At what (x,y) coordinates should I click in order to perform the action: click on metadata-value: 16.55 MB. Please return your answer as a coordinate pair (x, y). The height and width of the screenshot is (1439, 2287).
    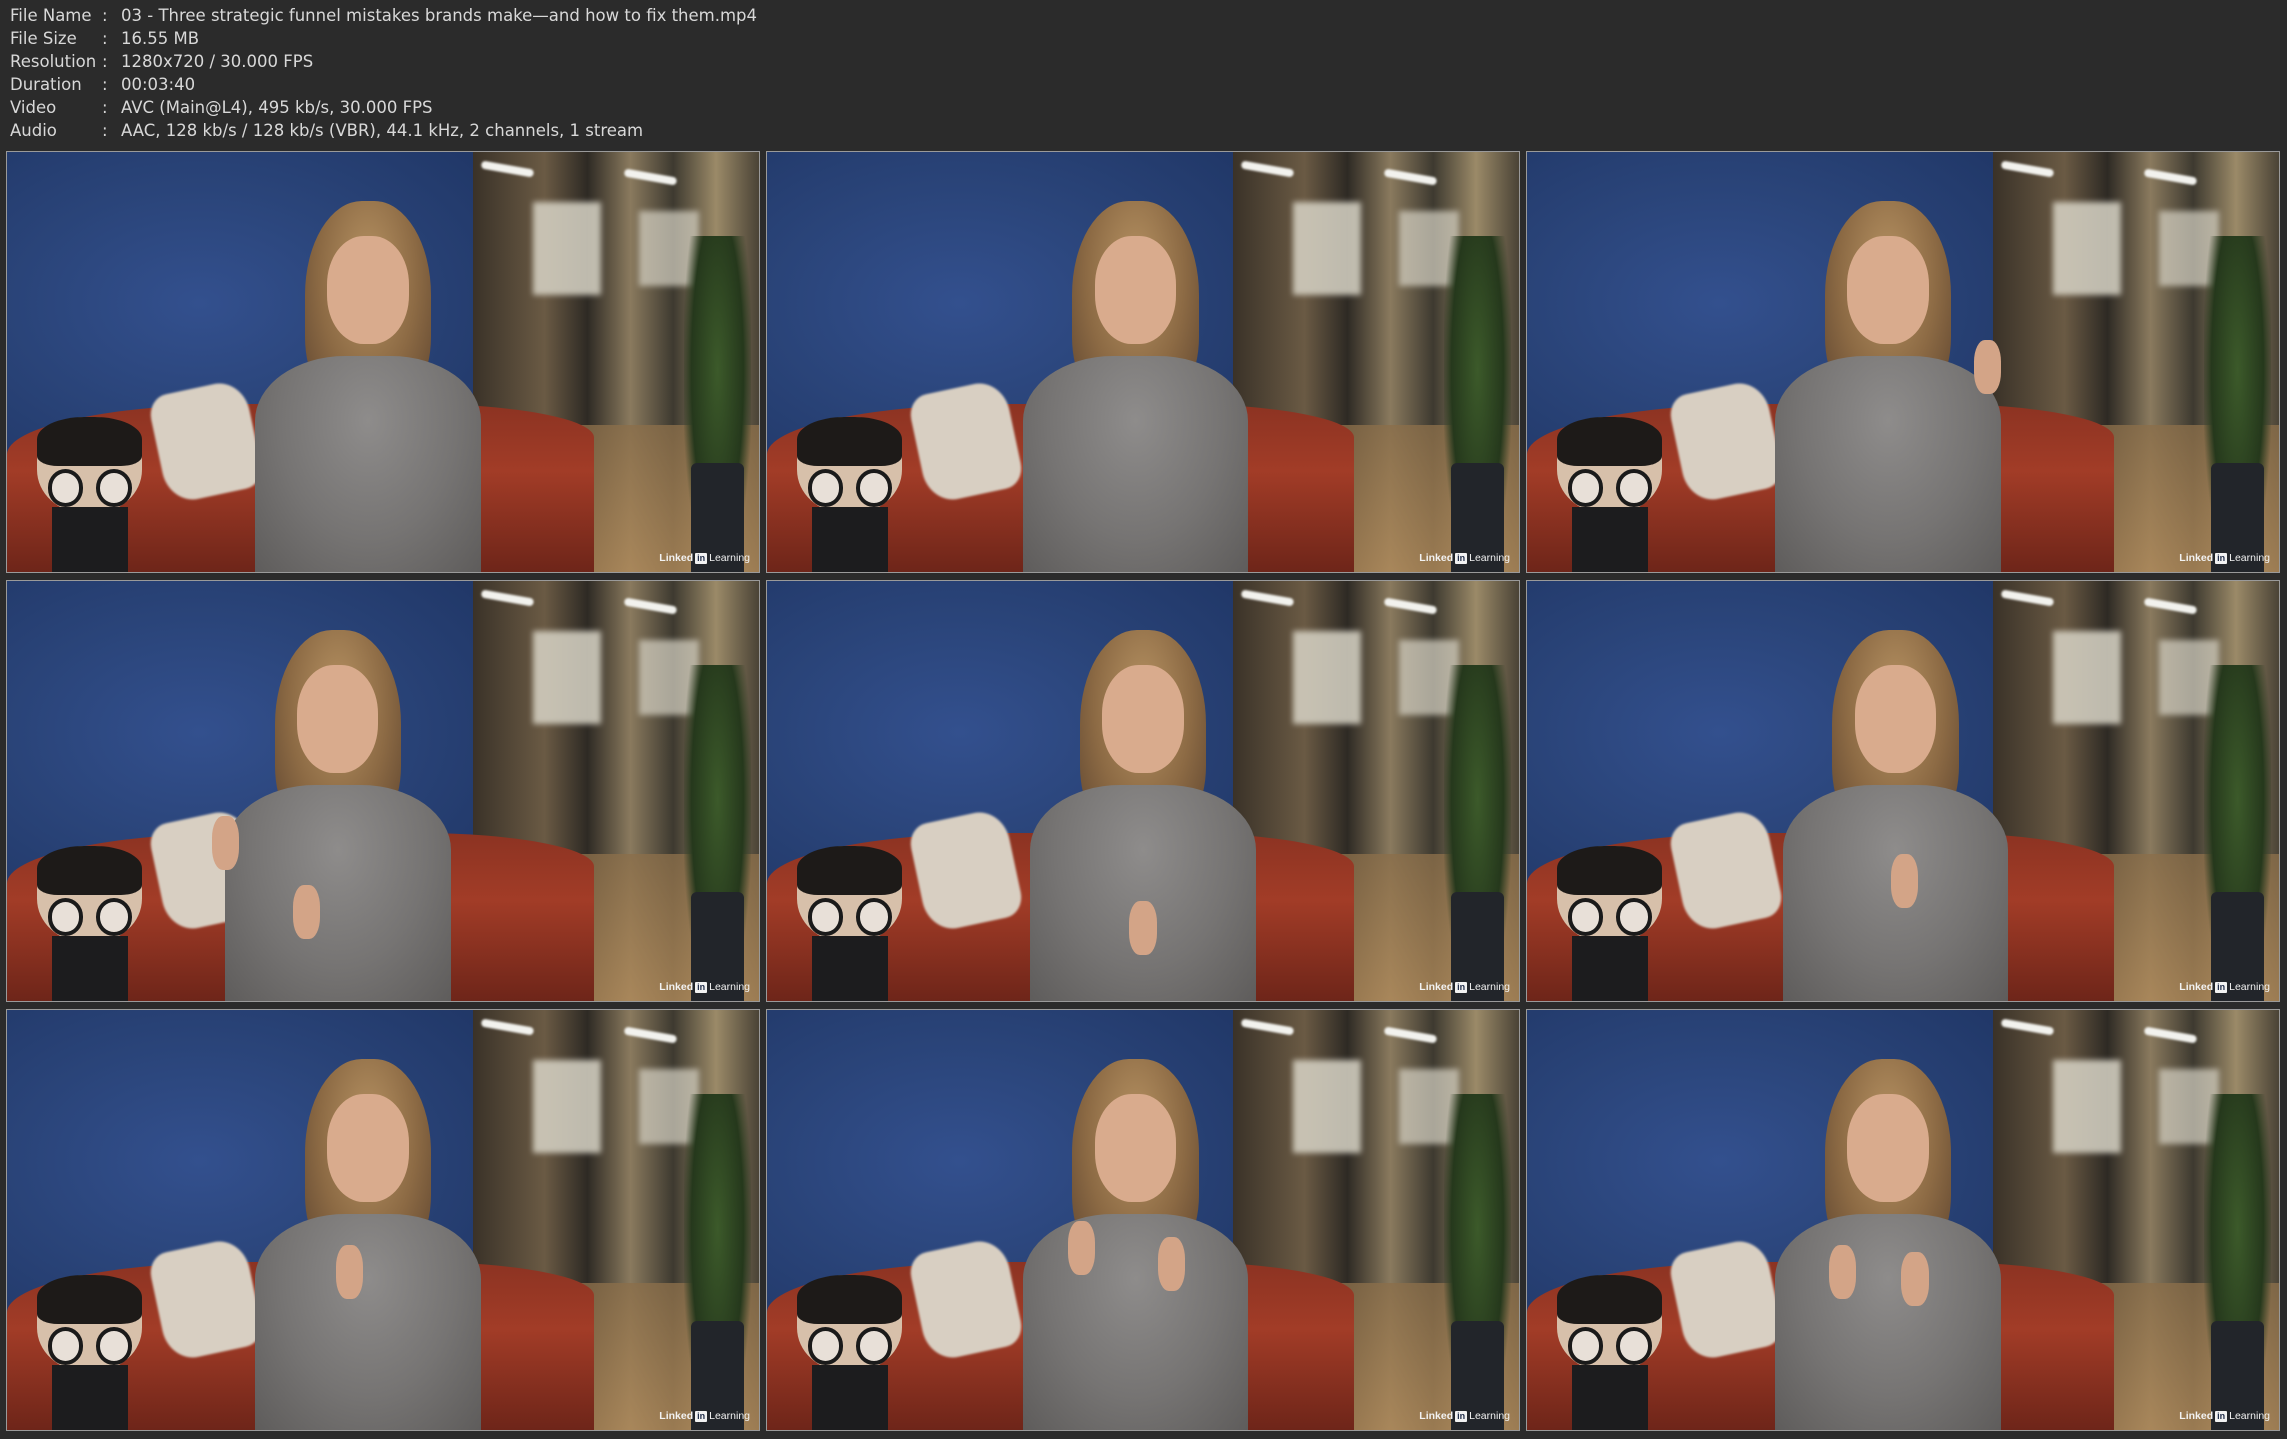
    Looking at the image, I should click on (160, 38).